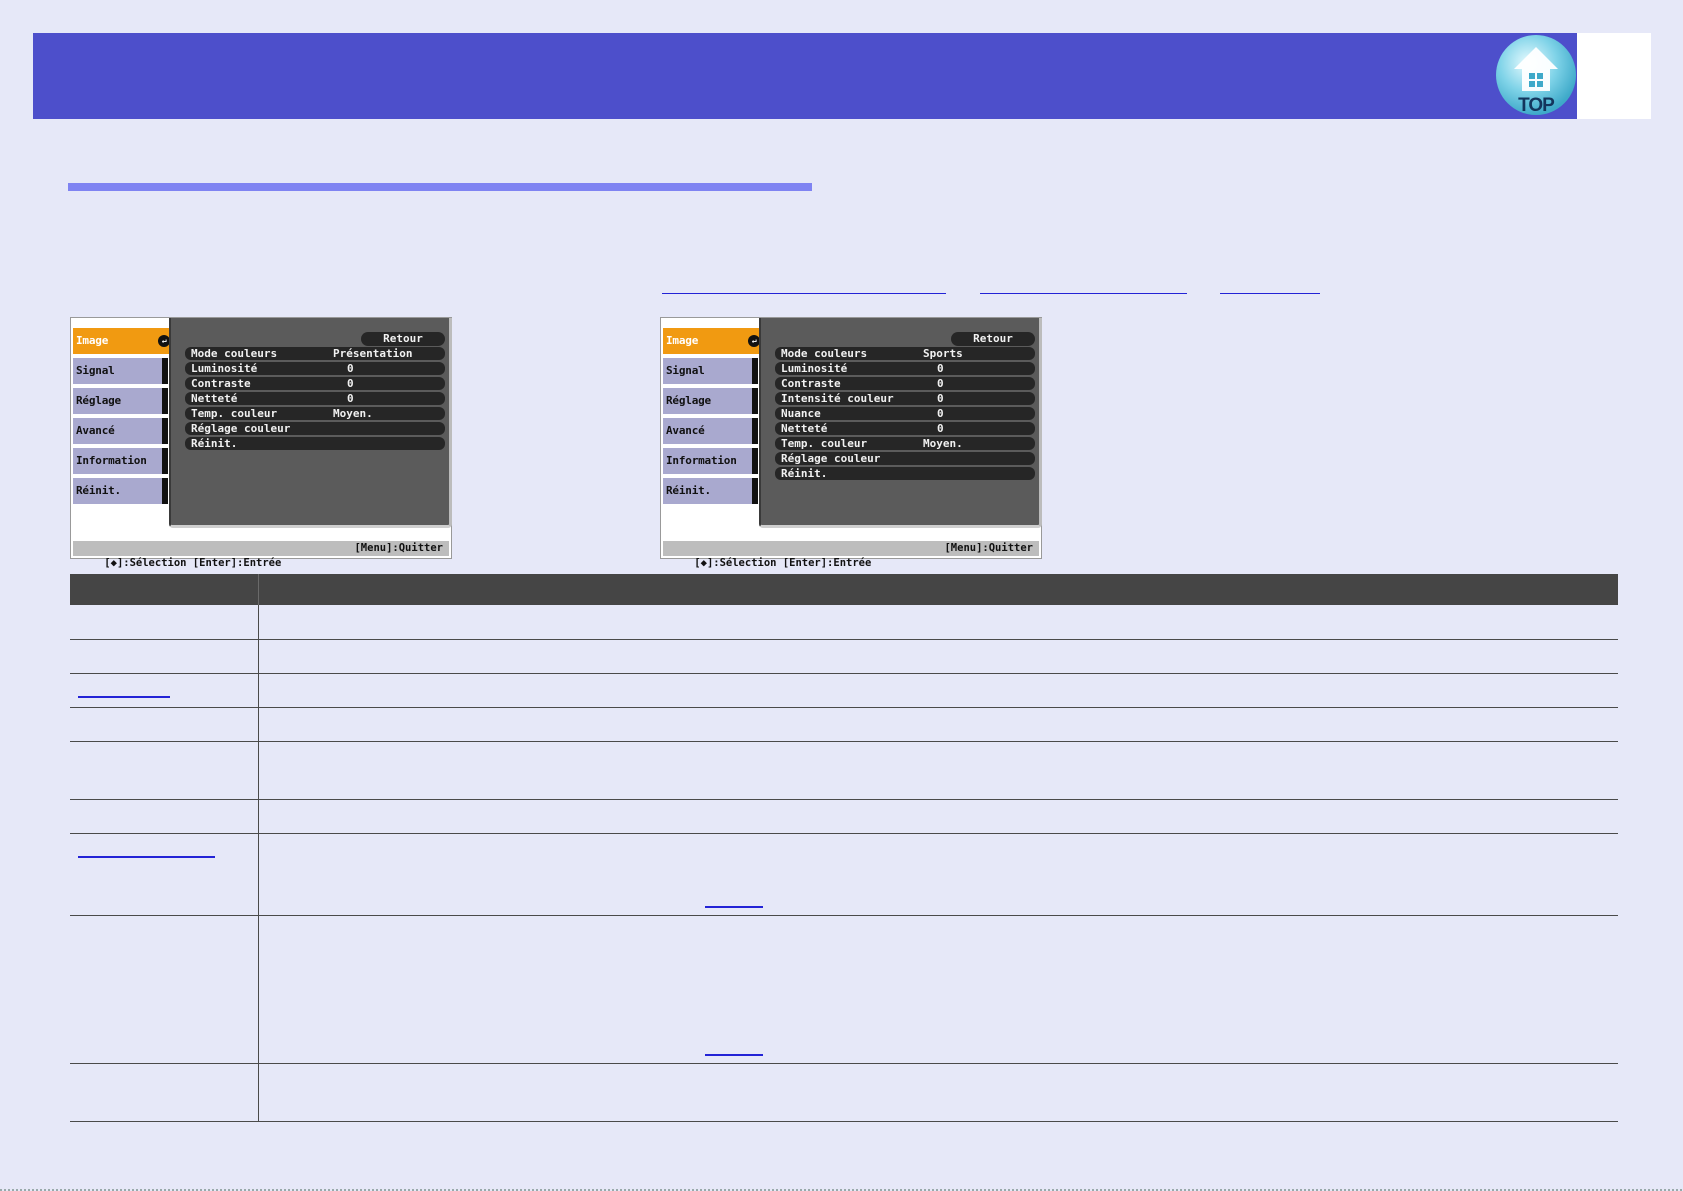 Image resolution: width=1683 pixels, height=1191 pixels. What do you see at coordinates (805, 76) in the screenshot?
I see `header-banner` at bounding box center [805, 76].